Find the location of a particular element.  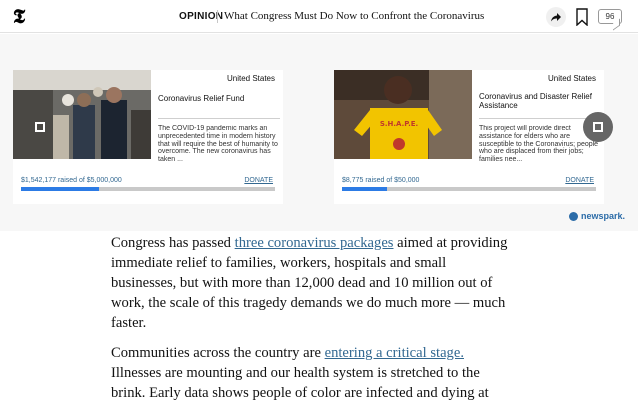

comments-button: 96 is located at coordinates (610, 16).